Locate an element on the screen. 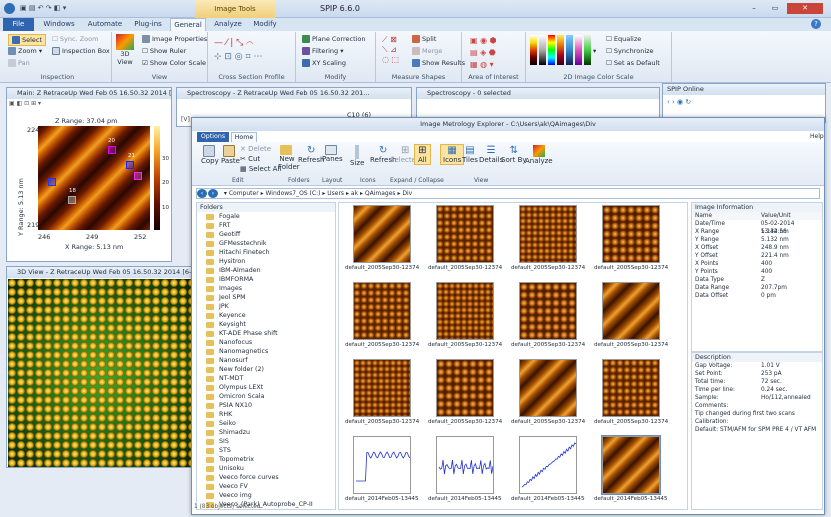  tab-windows: Windows is located at coordinates (59, 24).